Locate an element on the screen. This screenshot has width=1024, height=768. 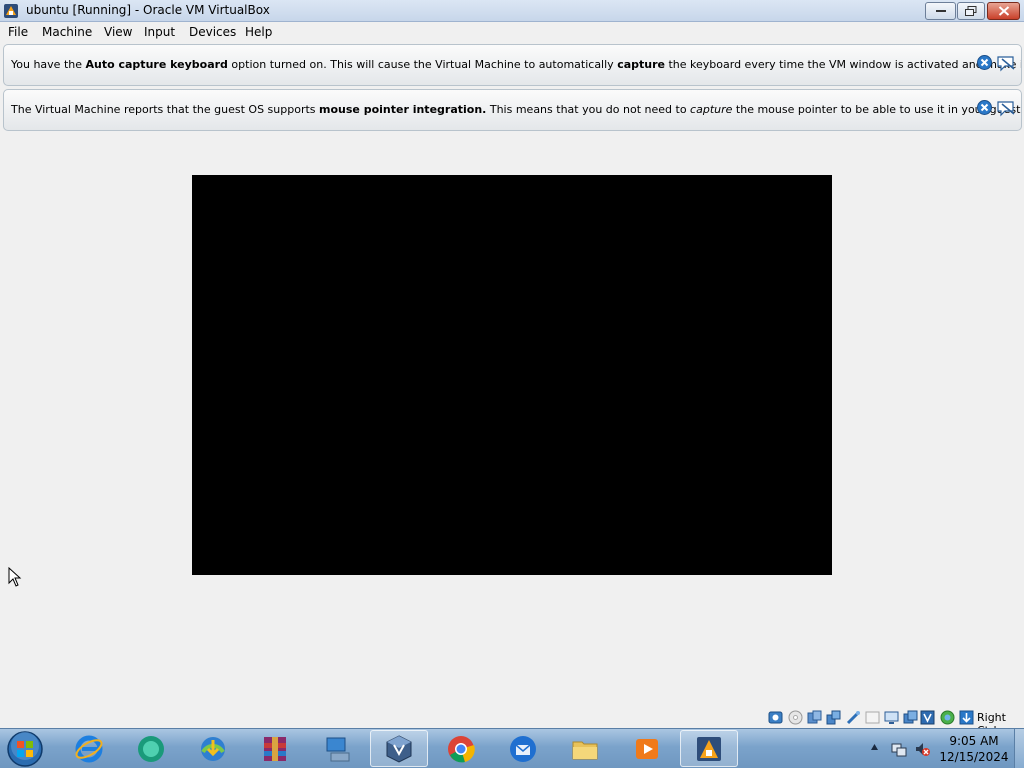
network-tray-icon is located at coordinates (899, 749).